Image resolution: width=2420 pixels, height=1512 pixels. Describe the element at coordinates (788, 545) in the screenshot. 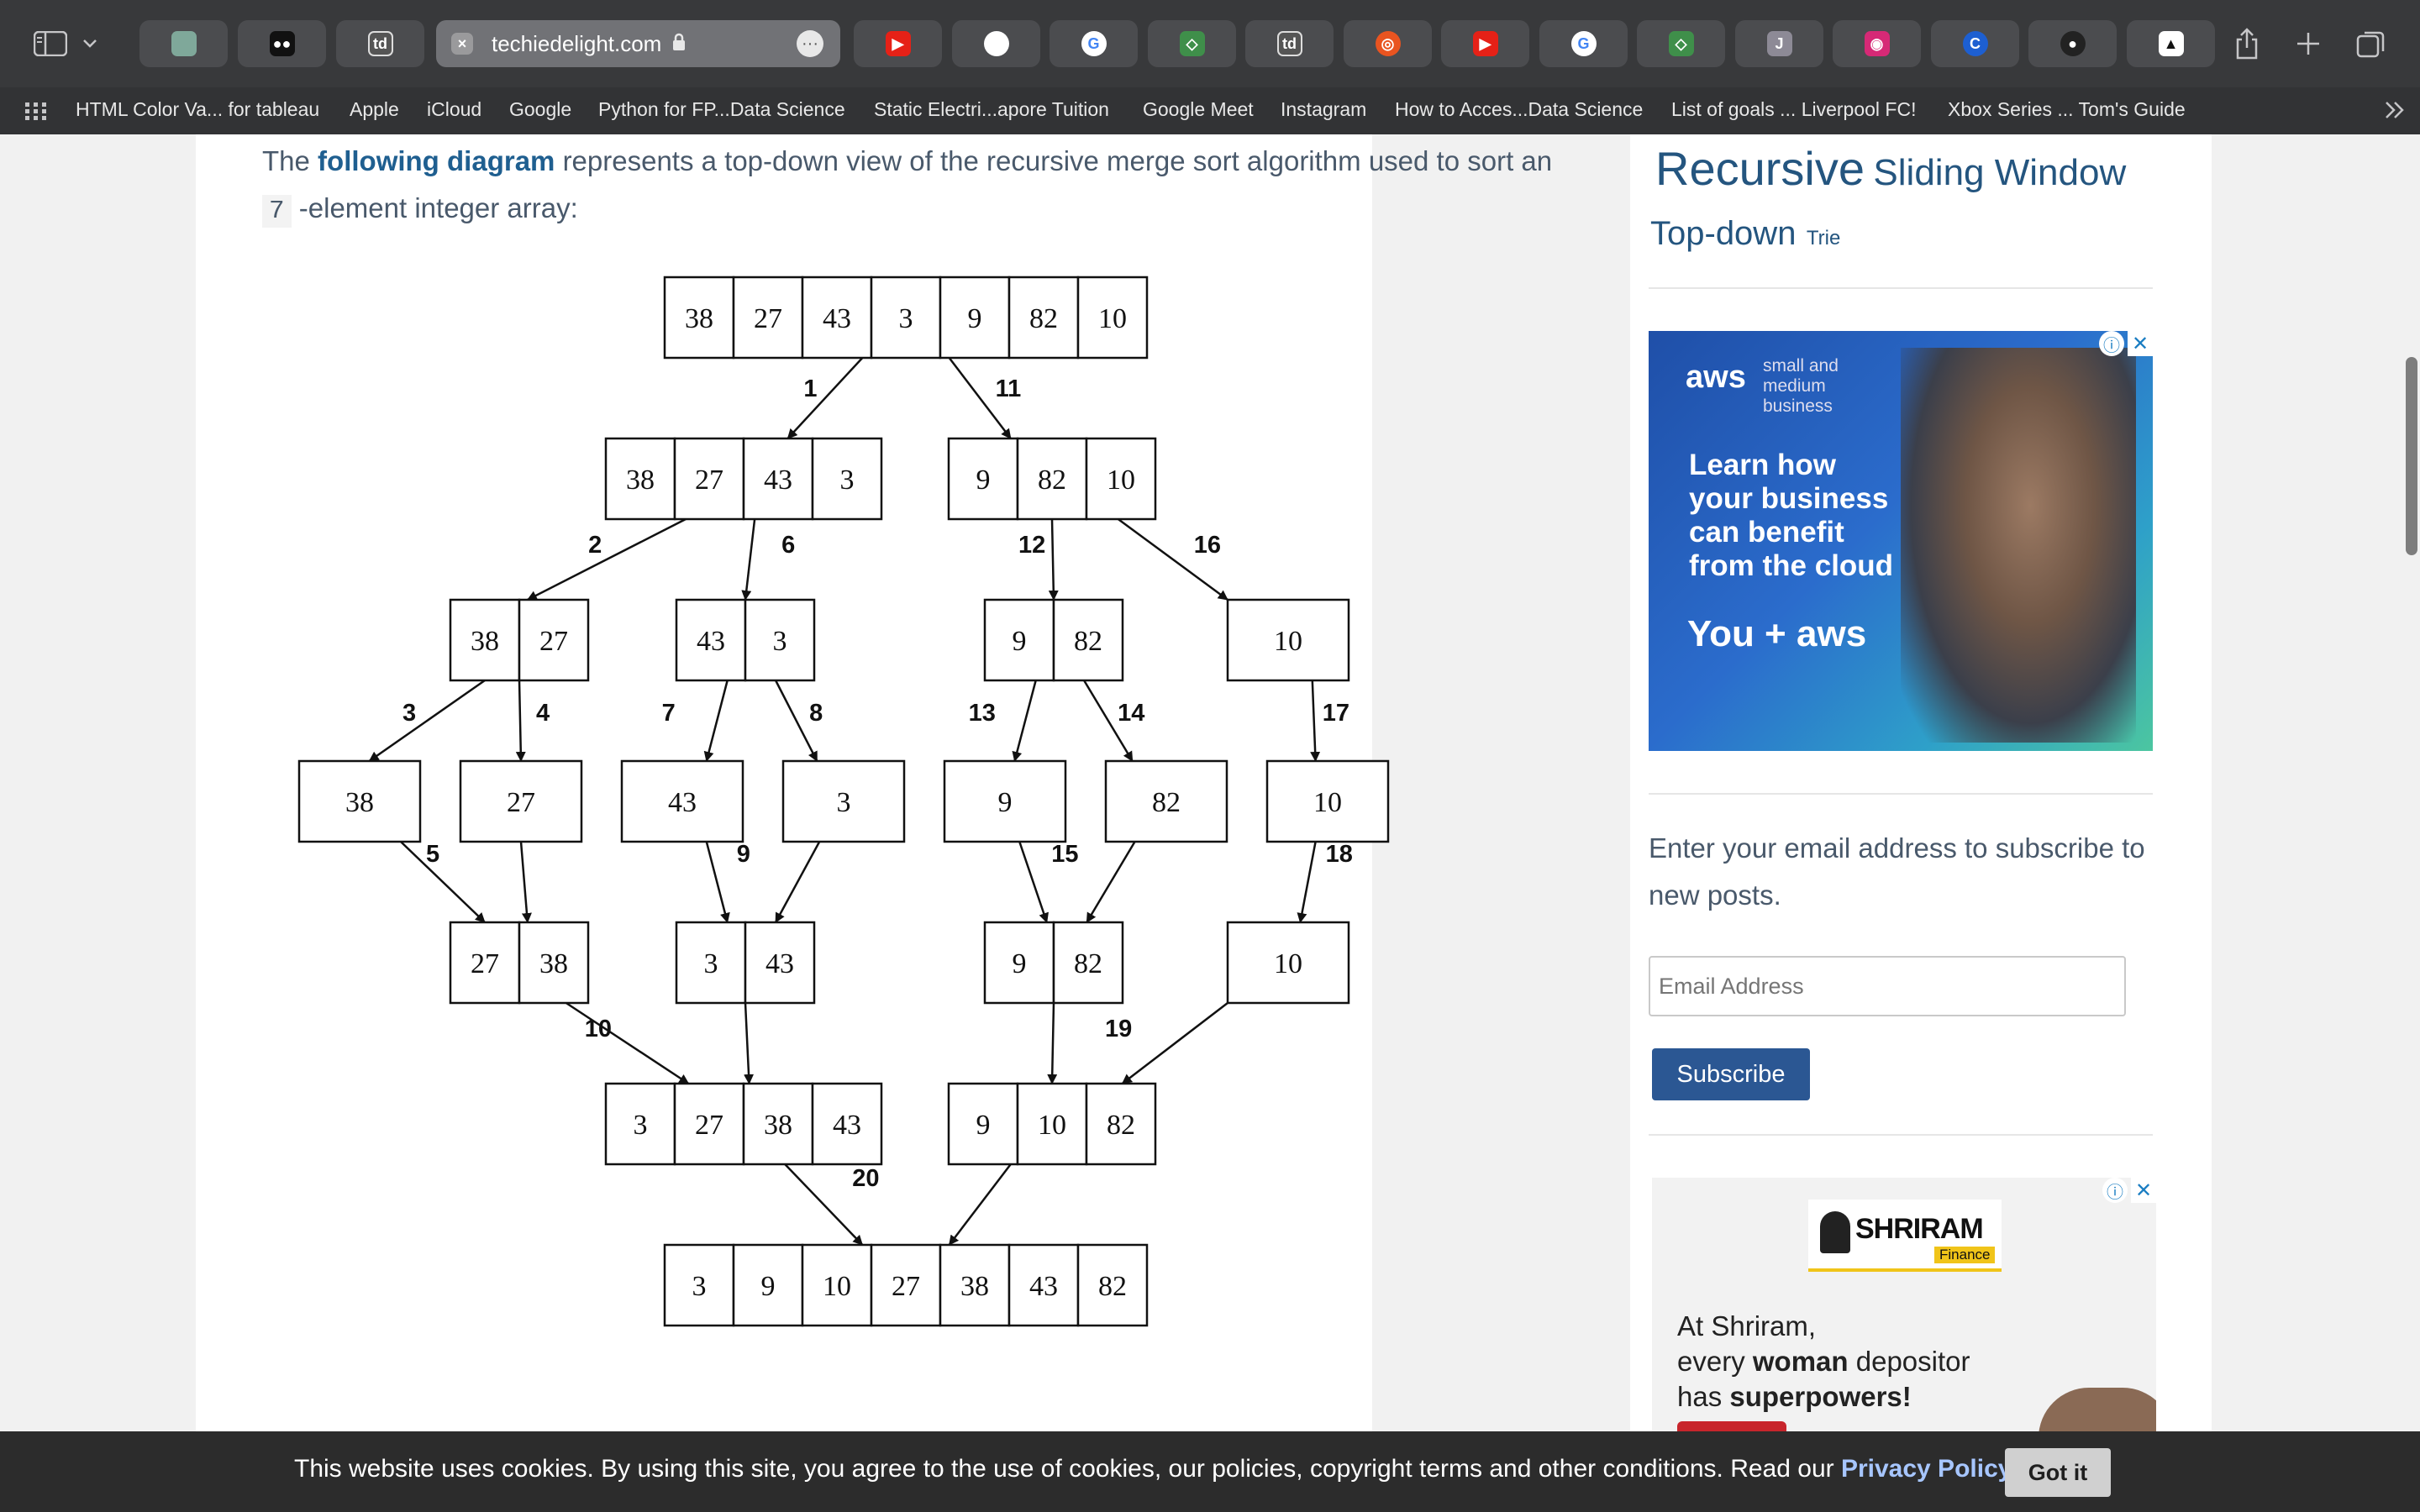

I see `step-number: 6` at that location.